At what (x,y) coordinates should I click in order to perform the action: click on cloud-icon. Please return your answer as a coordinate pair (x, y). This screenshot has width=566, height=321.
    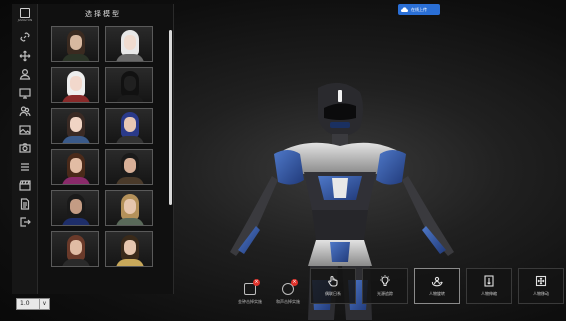
    Looking at the image, I should click on (404, 9).